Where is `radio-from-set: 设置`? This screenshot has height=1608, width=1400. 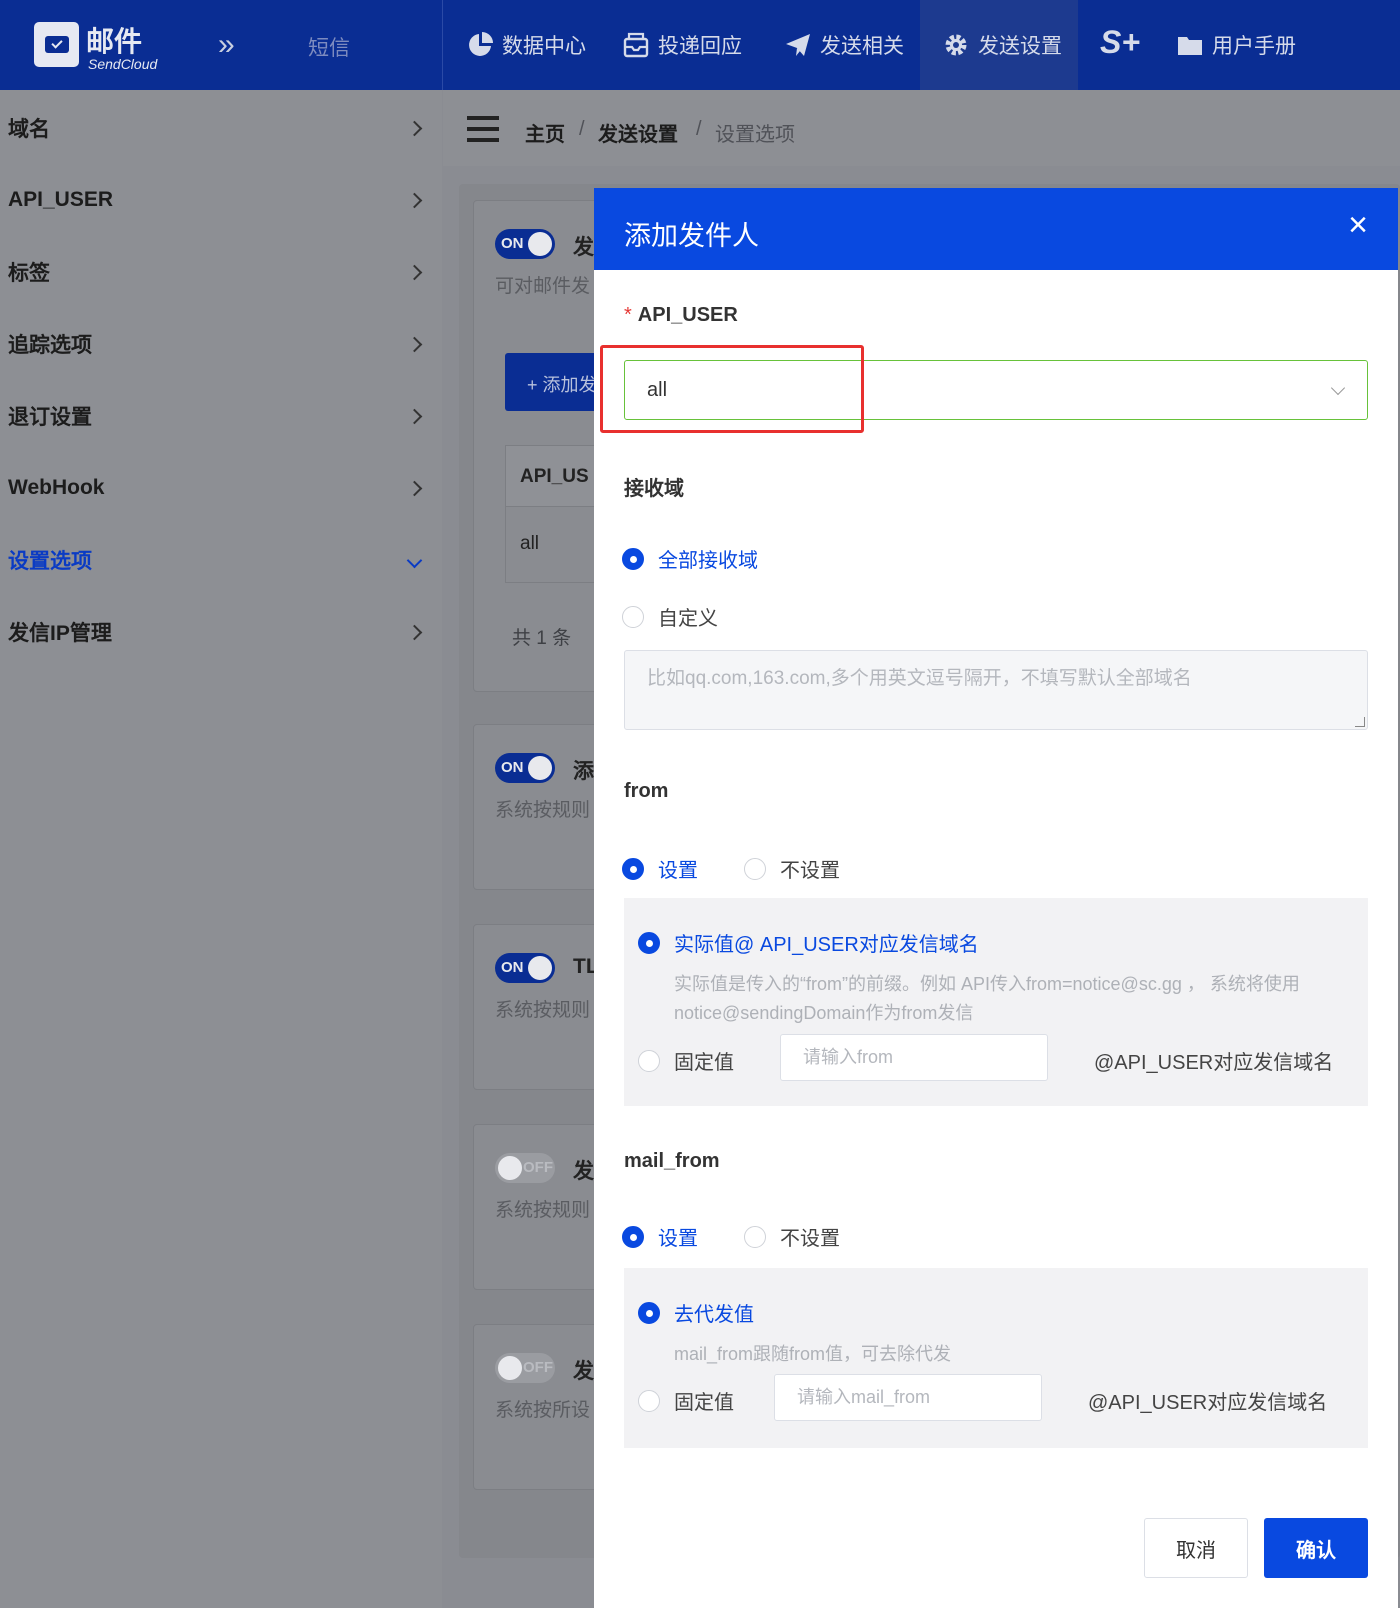 radio-from-set: 设置 is located at coordinates (660, 868).